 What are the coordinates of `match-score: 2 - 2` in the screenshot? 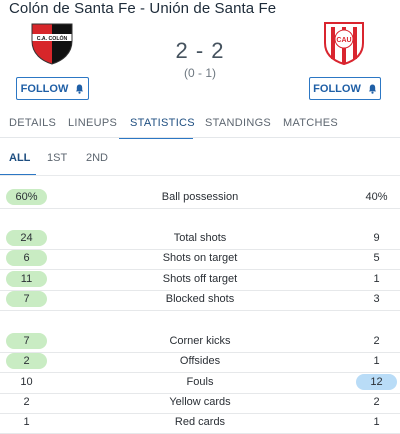 It's located at (200, 50).